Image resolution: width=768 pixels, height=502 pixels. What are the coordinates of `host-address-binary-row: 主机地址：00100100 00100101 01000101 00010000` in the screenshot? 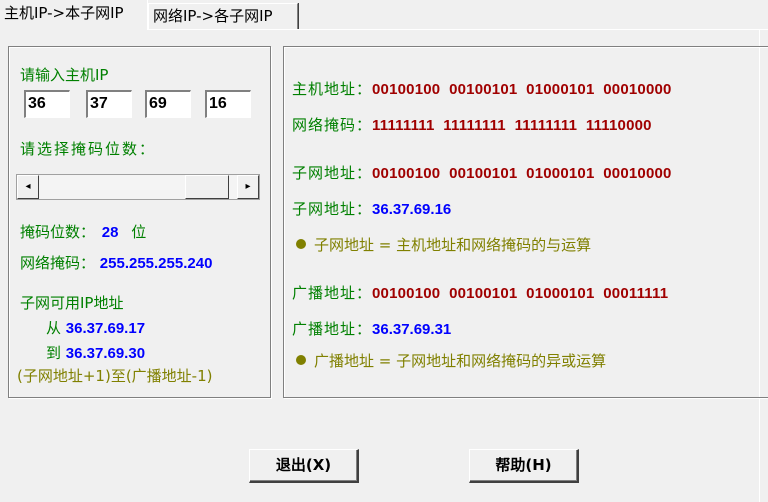 It's located at (482, 88).